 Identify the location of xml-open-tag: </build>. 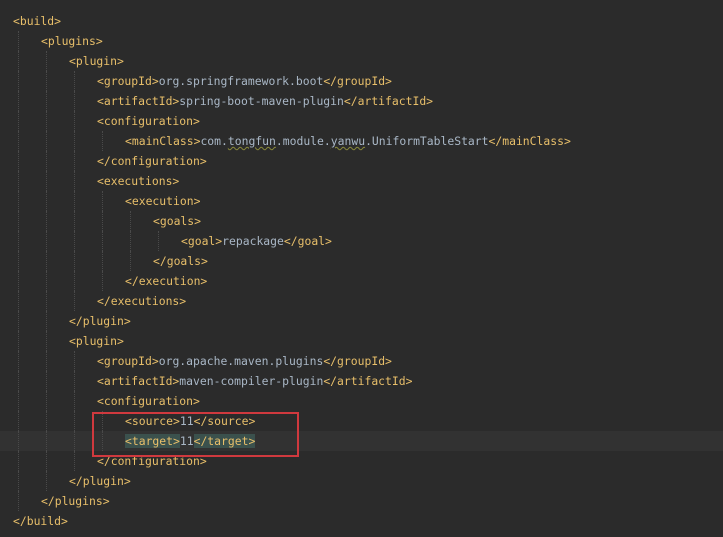
(40, 521).